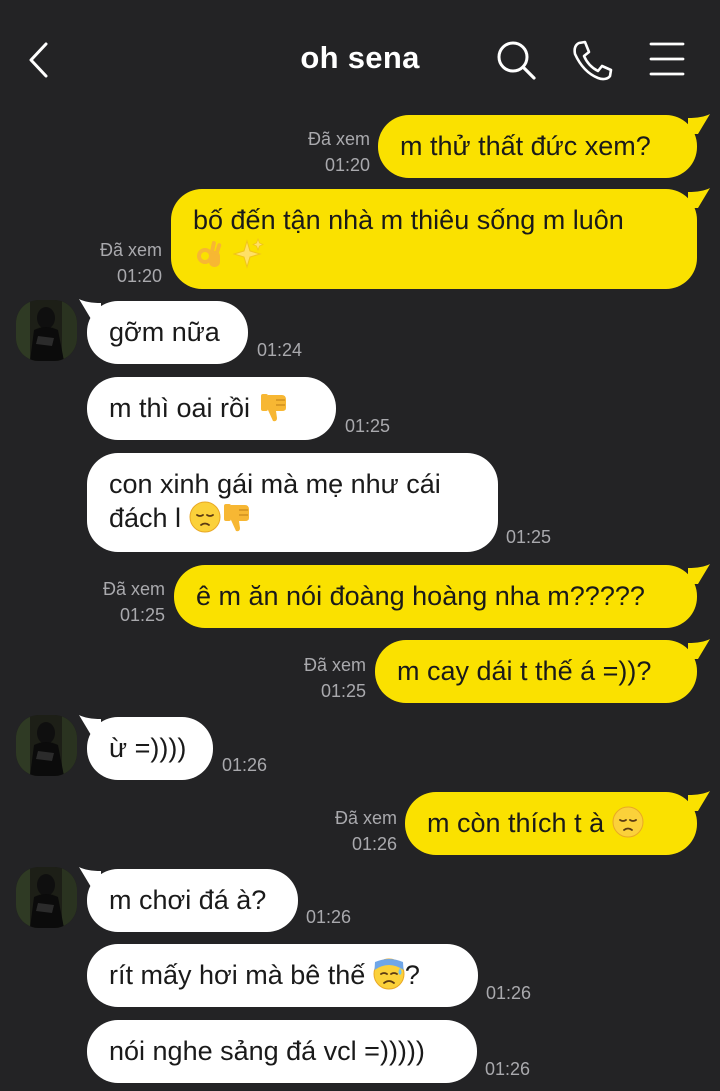 The width and height of the screenshot is (720, 1091). What do you see at coordinates (248, 253) in the screenshot?
I see `sparkles-emoji` at bounding box center [248, 253].